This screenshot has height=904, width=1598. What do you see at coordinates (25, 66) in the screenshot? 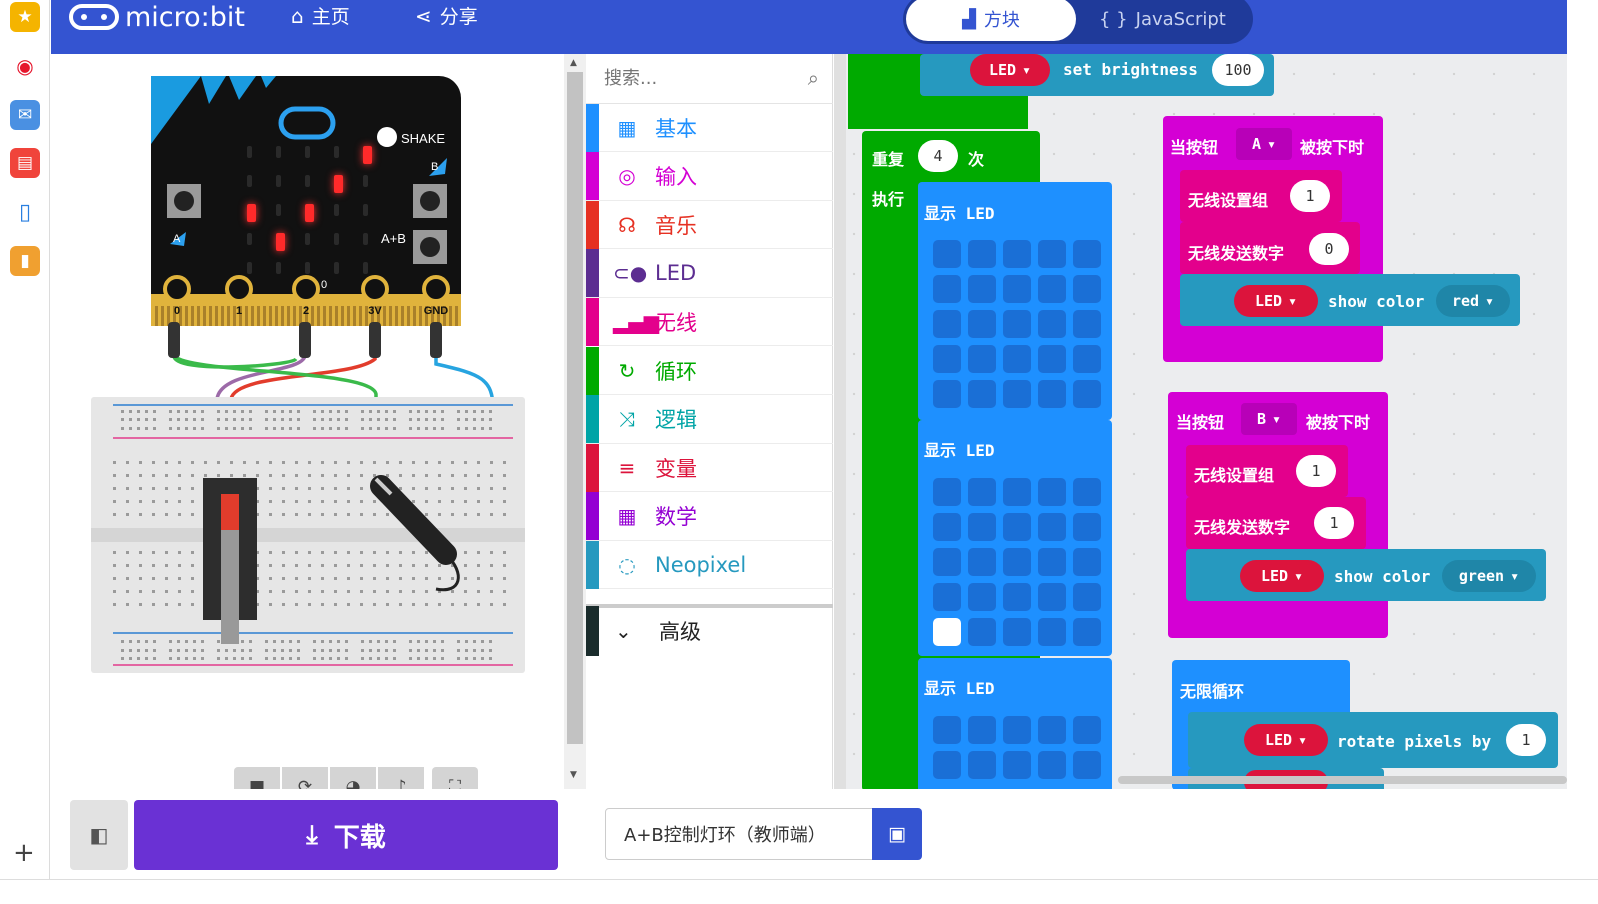
I see `weibo-icon: ◉` at bounding box center [25, 66].